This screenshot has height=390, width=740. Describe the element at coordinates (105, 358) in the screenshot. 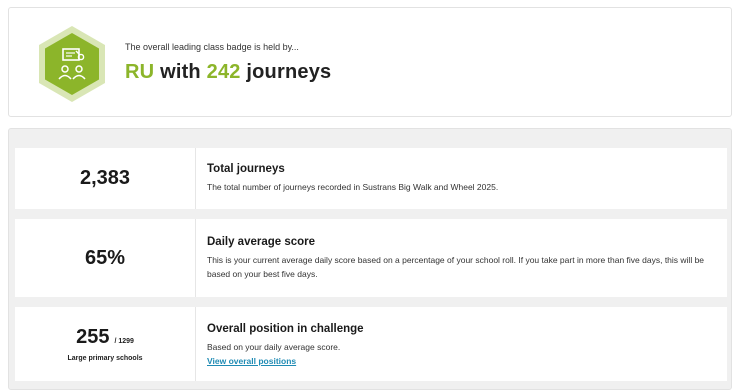

I see `school-category-label: Large primary schools` at that location.